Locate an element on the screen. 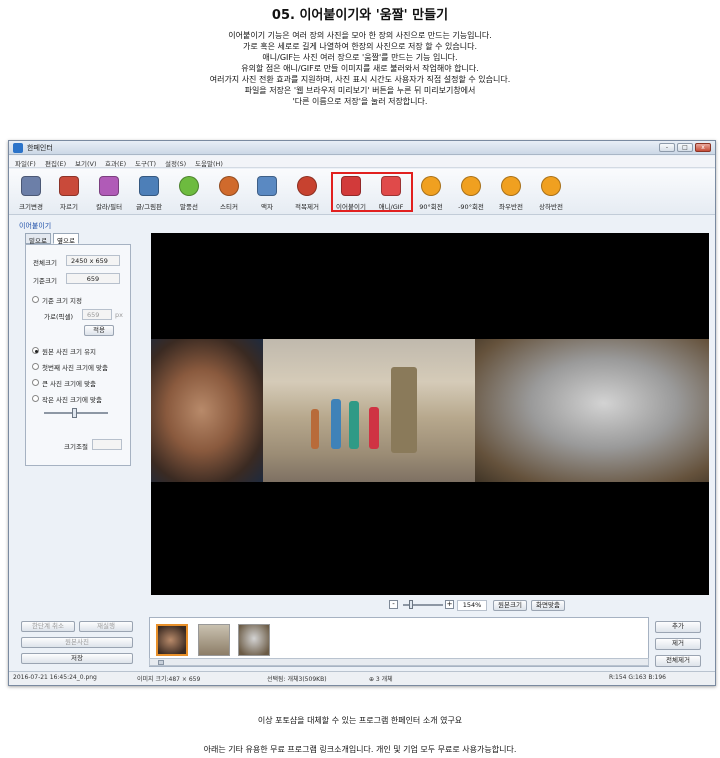 This screenshot has height=758, width=720. status-color: R:154 G:163 B:196 is located at coordinates (637, 677).